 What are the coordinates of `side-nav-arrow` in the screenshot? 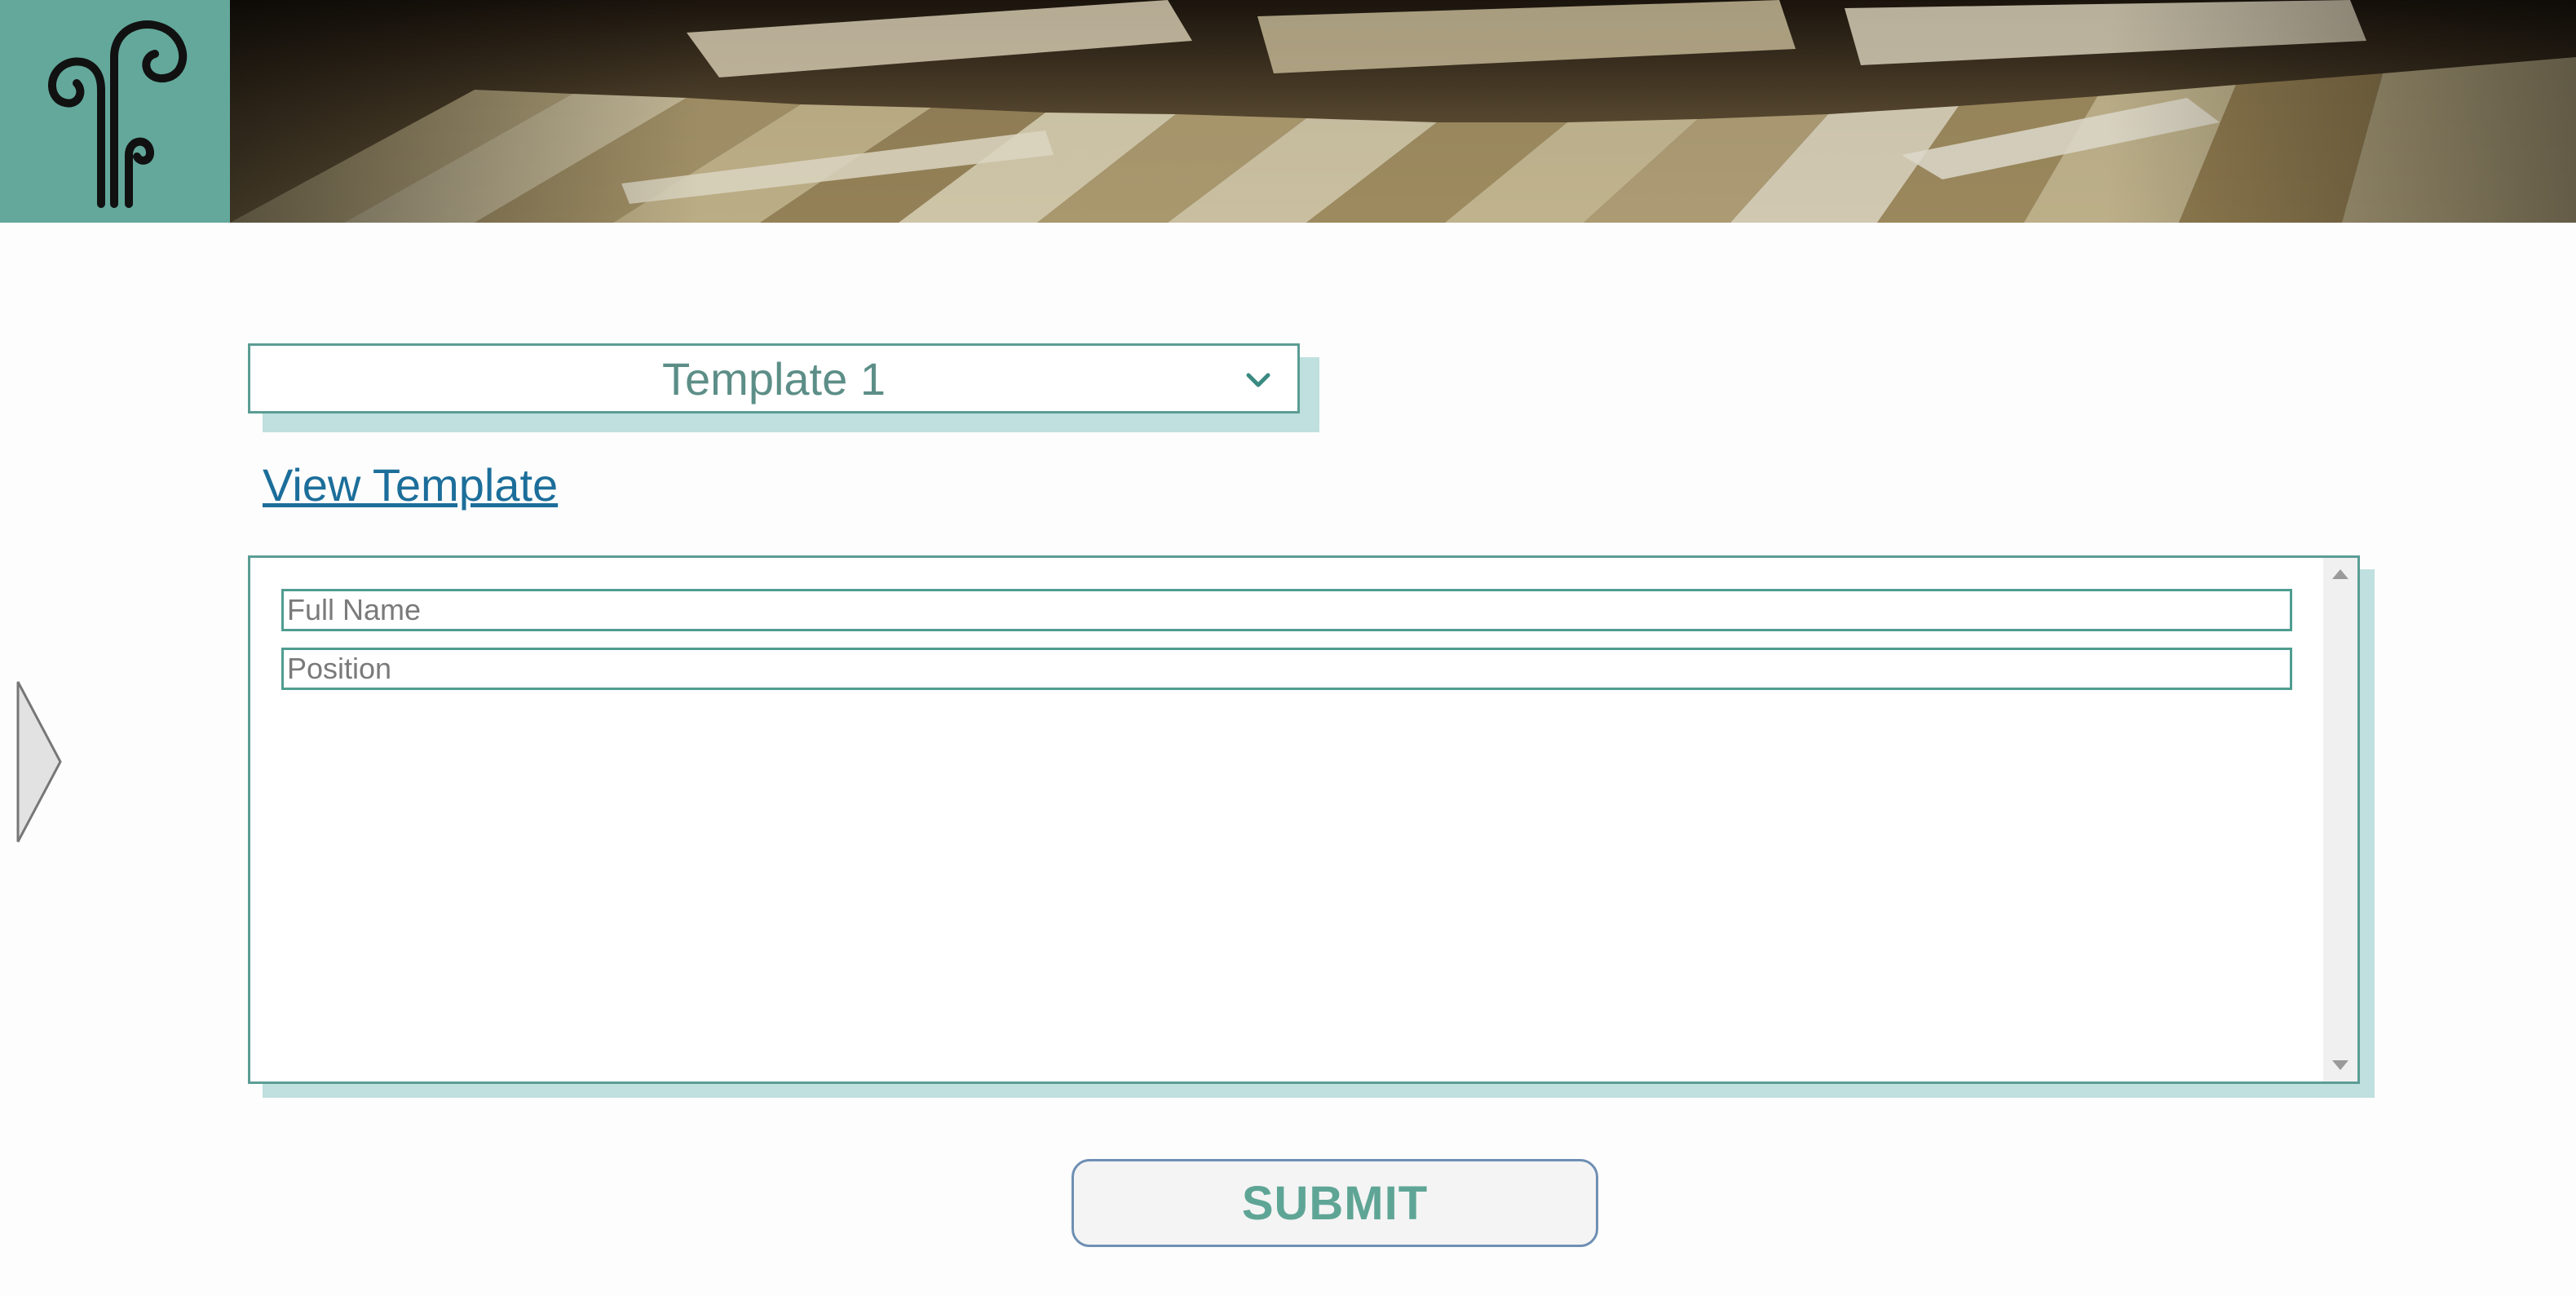 It's located at (39, 762).